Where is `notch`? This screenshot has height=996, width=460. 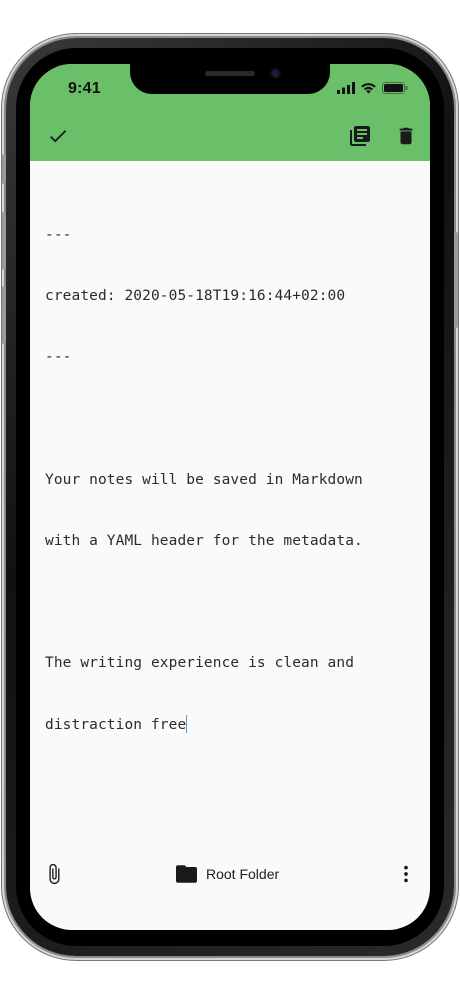 notch is located at coordinates (230, 79).